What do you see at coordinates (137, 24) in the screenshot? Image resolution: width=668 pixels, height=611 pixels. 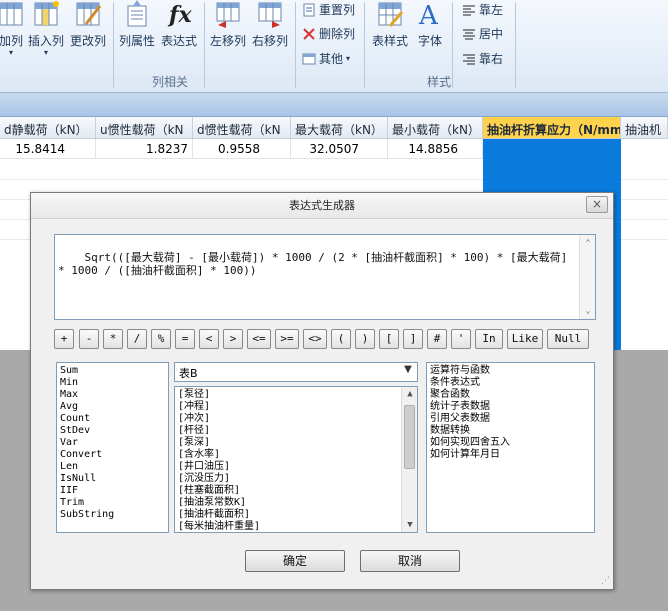 I see `column-properties-button: 列属性` at bounding box center [137, 24].